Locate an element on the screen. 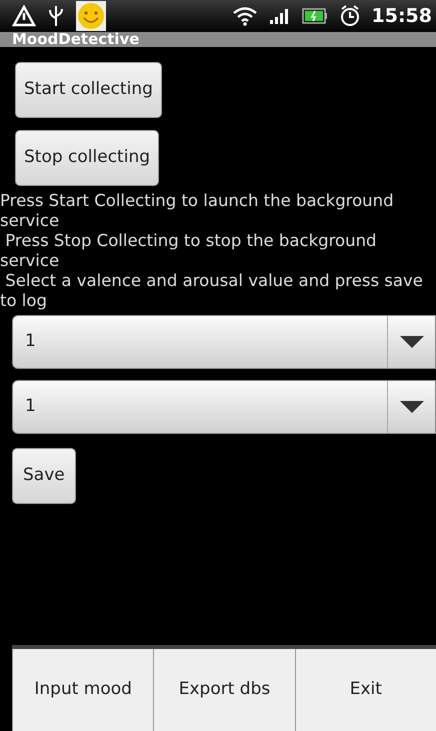 The height and width of the screenshot is (731, 436). save-button: Save is located at coordinates (44, 476).